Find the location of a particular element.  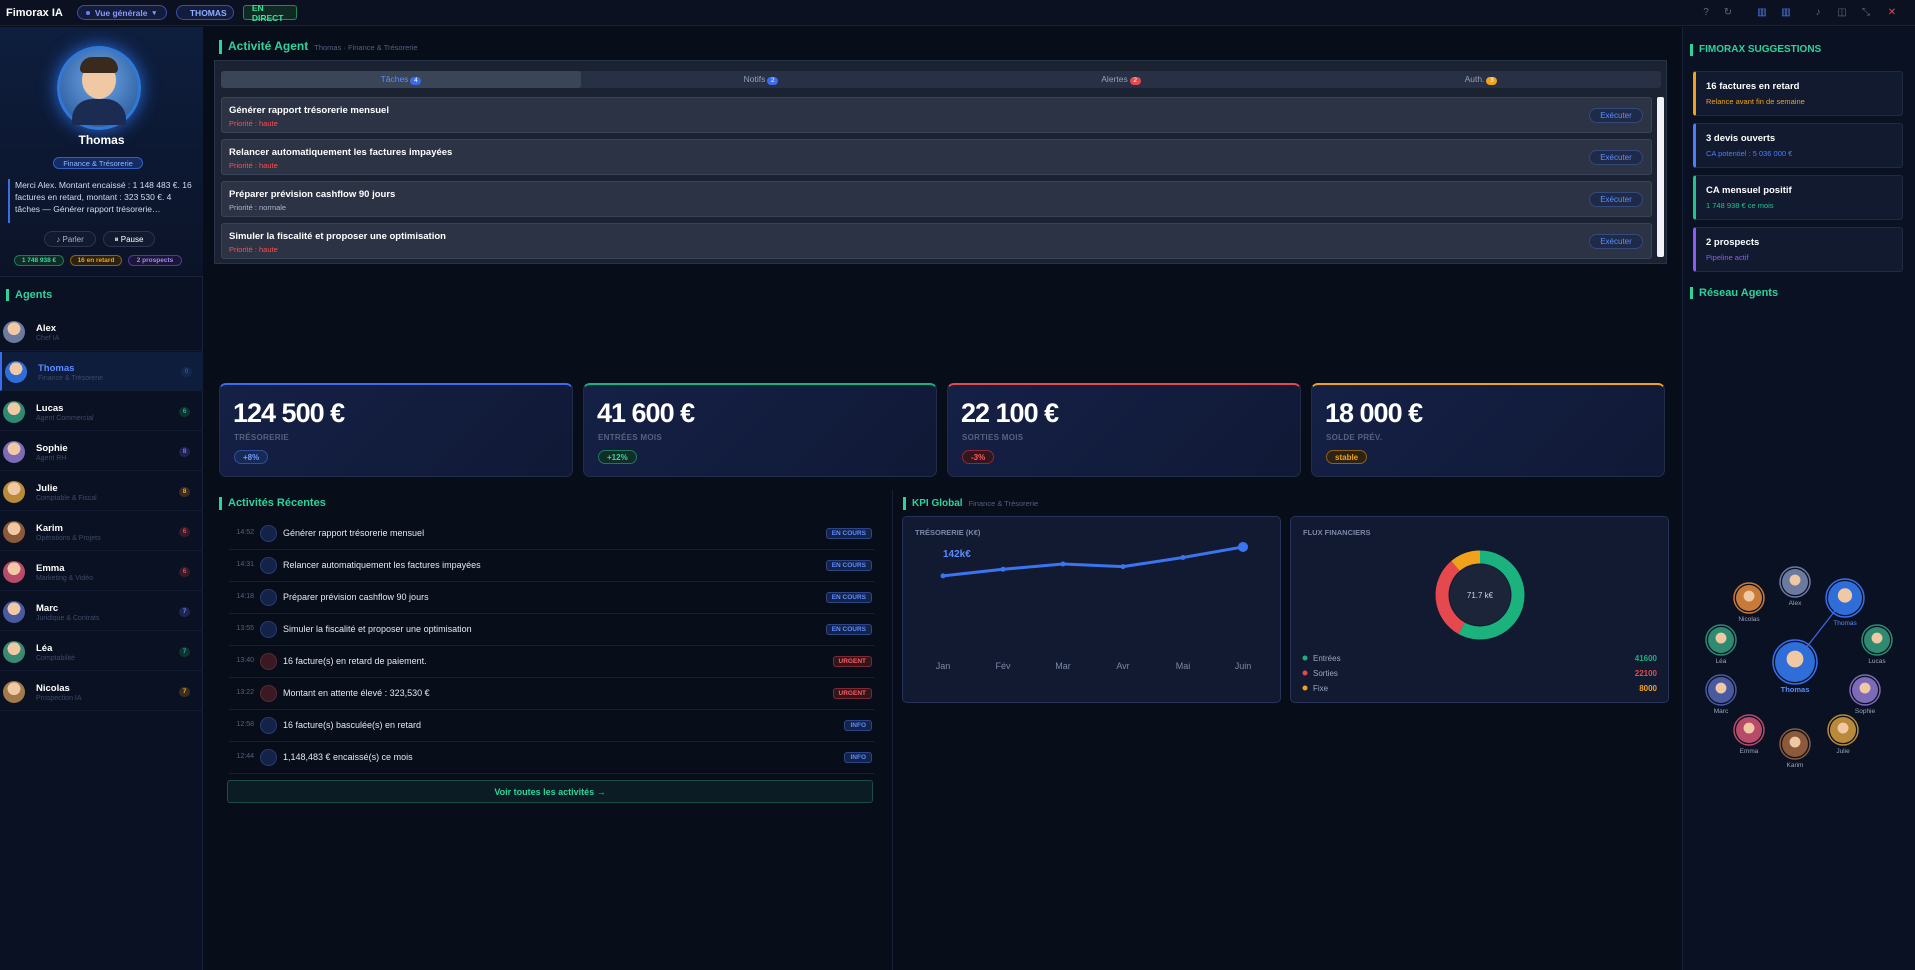

agent-item-sophie: Sophie Agent RH 8 is located at coordinates (101, 451).